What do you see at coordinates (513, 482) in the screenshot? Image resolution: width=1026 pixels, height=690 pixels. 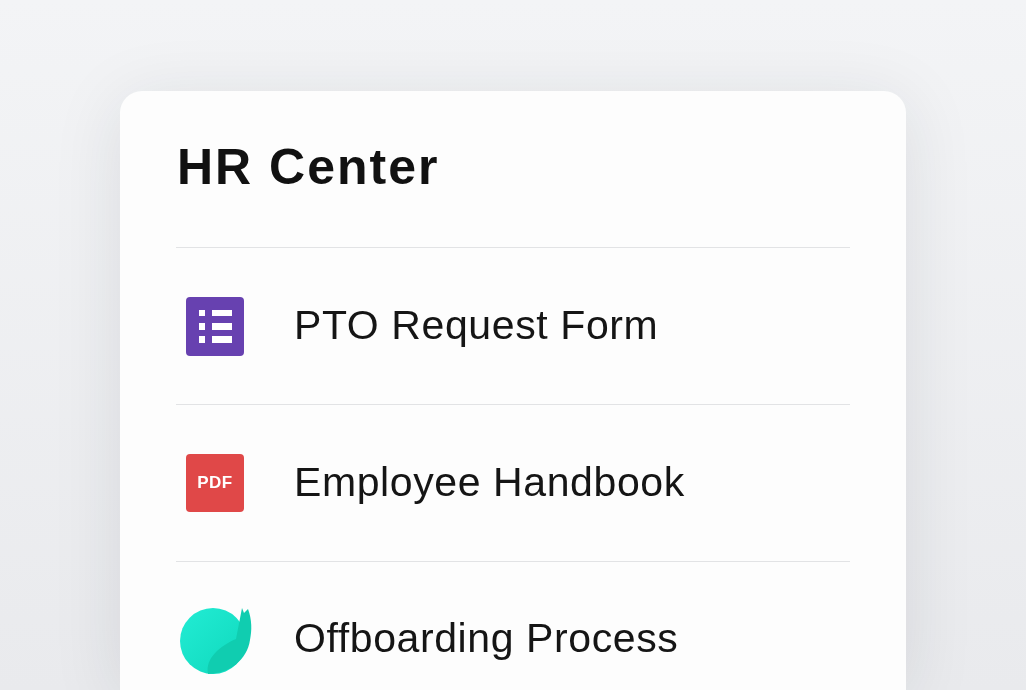 I see `resource-link: PDF Employee Handbook` at bounding box center [513, 482].